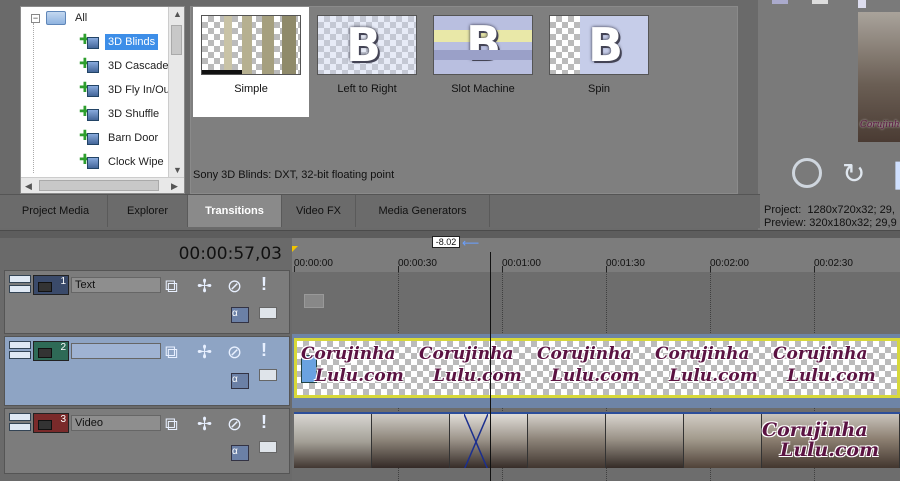 The height and width of the screenshot is (481, 900). I want to click on tree-horizontal-scrollbar: ◀ ▶, so click(102, 185).